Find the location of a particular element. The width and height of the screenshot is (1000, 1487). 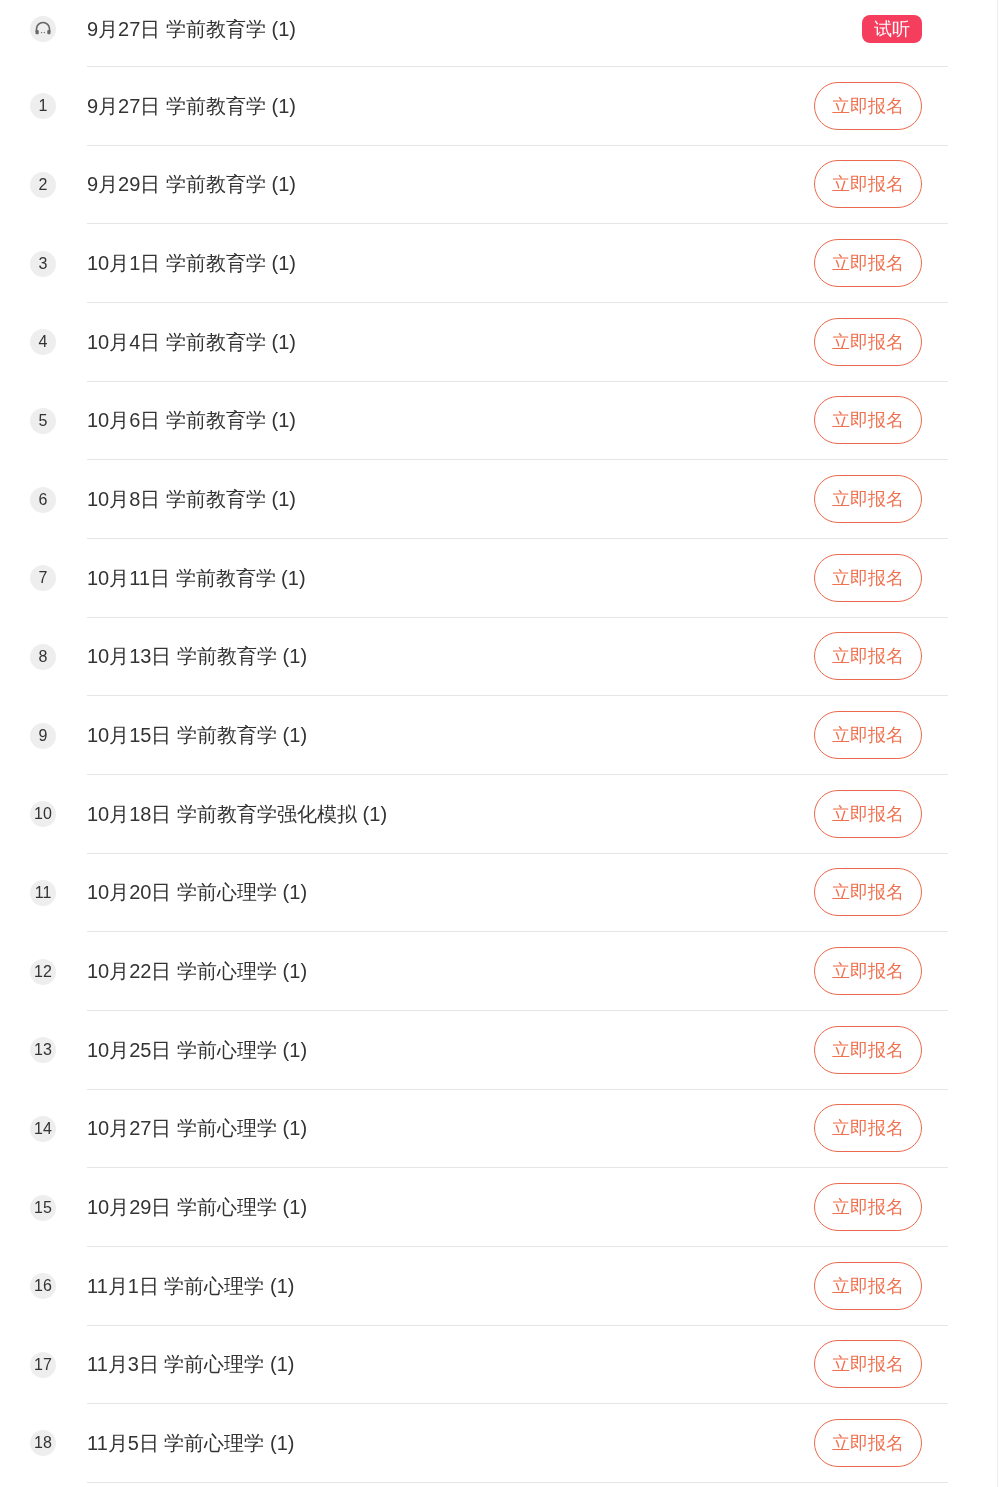

lesson-number: 13 is located at coordinates (43, 1050).